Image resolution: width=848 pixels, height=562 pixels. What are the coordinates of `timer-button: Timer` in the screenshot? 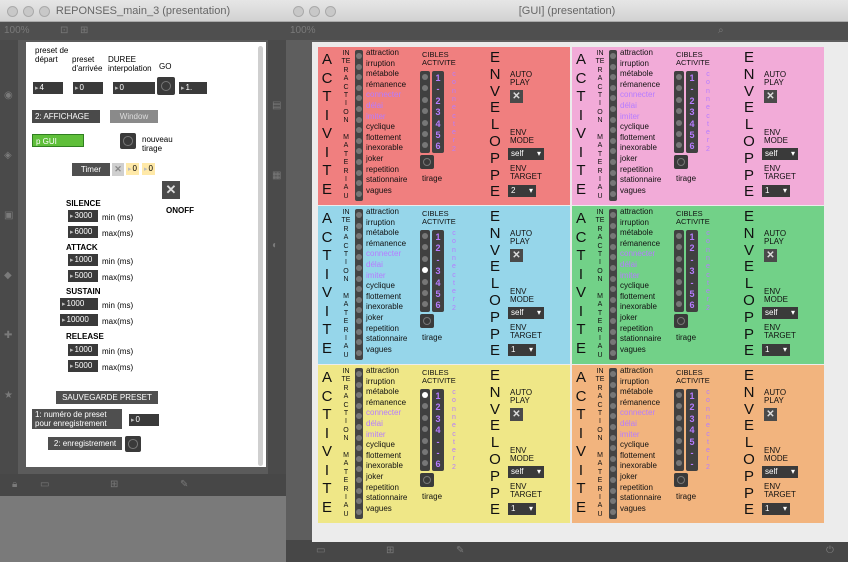 It's located at (91, 169).